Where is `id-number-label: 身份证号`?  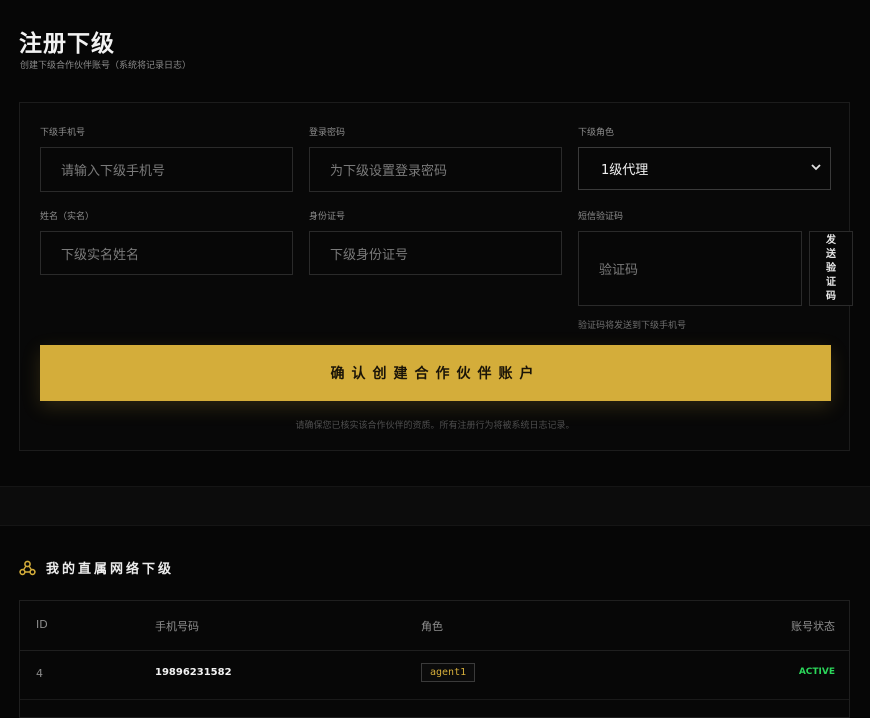 id-number-label: 身份证号 is located at coordinates (327, 217).